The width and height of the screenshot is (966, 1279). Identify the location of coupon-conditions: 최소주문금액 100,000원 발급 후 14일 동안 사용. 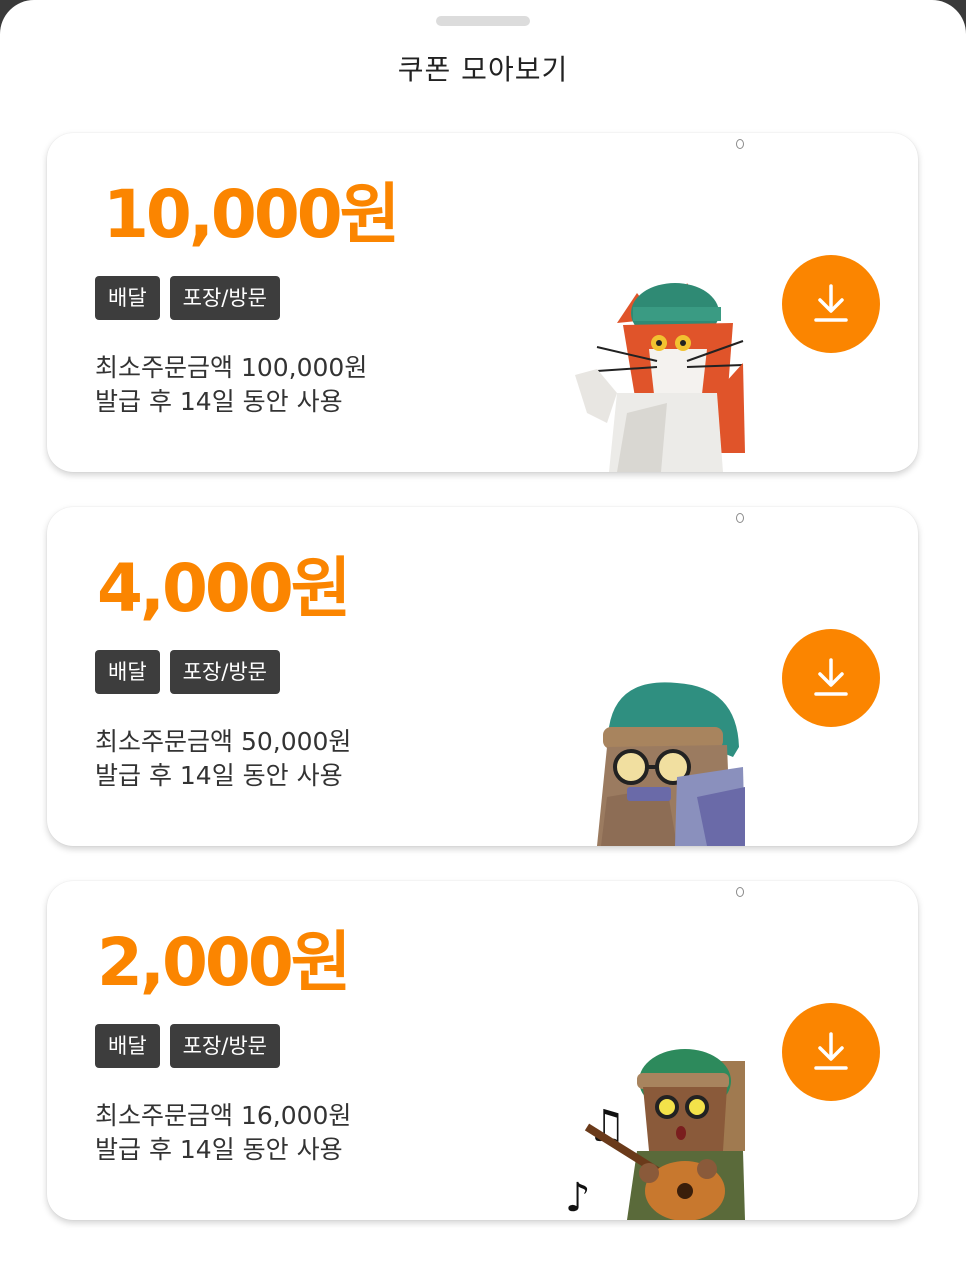
(231, 385).